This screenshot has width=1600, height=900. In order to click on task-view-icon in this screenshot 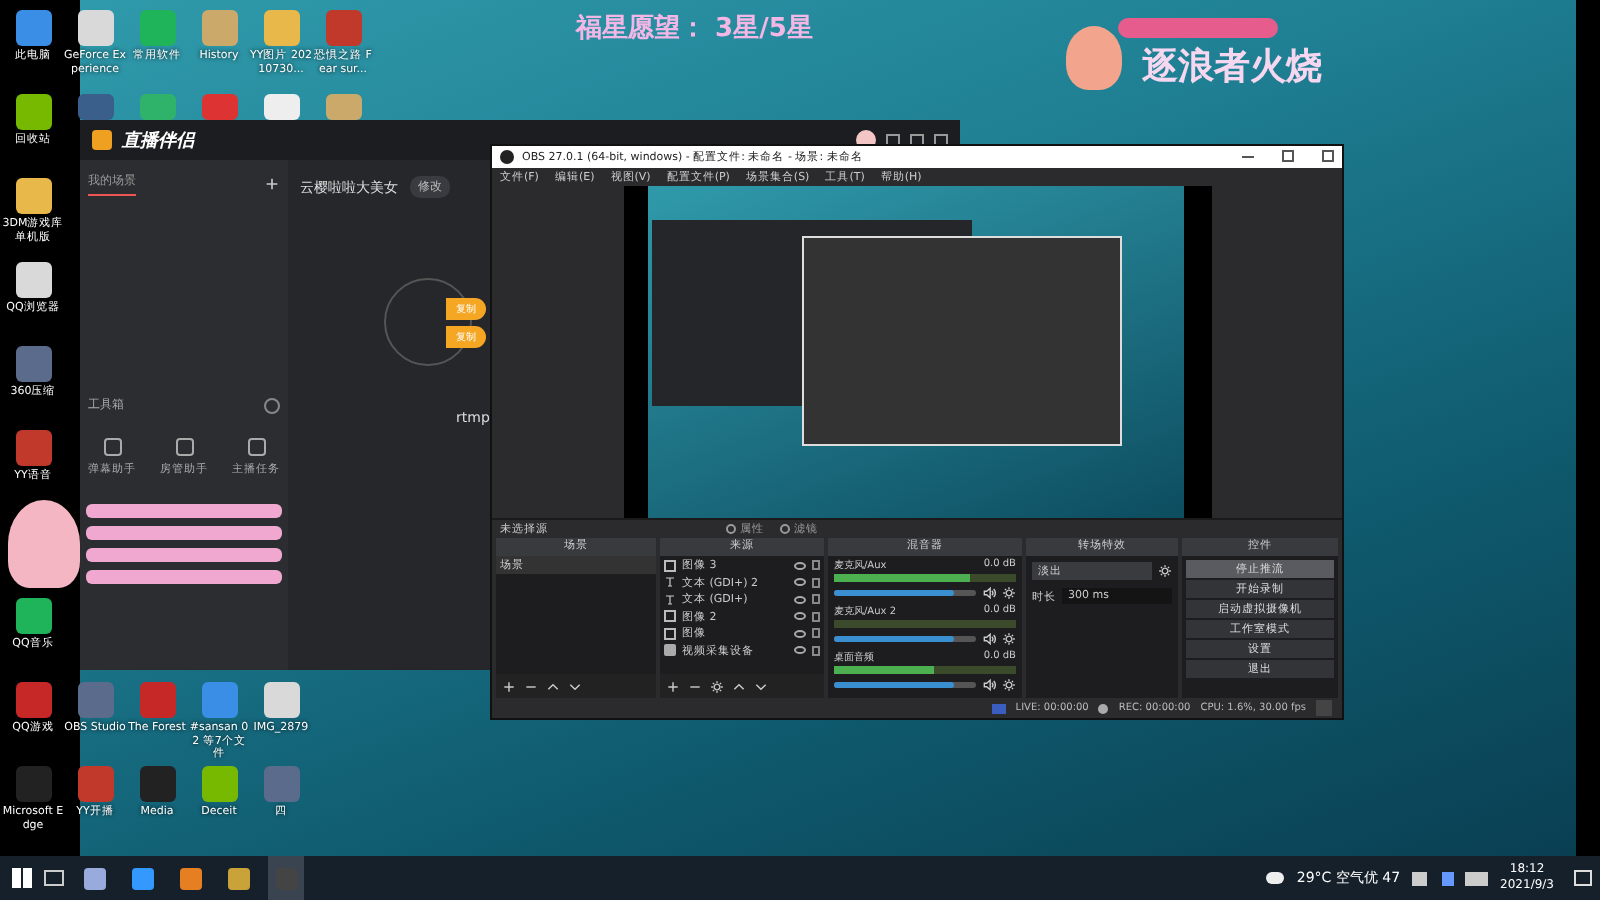, I will do `click(54, 878)`.